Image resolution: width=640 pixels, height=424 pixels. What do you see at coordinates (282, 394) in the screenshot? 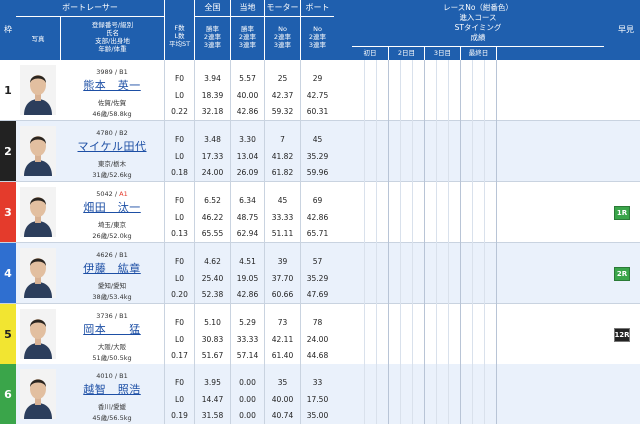
I see `motor-cell: 35 40.00 40.74` at bounding box center [282, 394].